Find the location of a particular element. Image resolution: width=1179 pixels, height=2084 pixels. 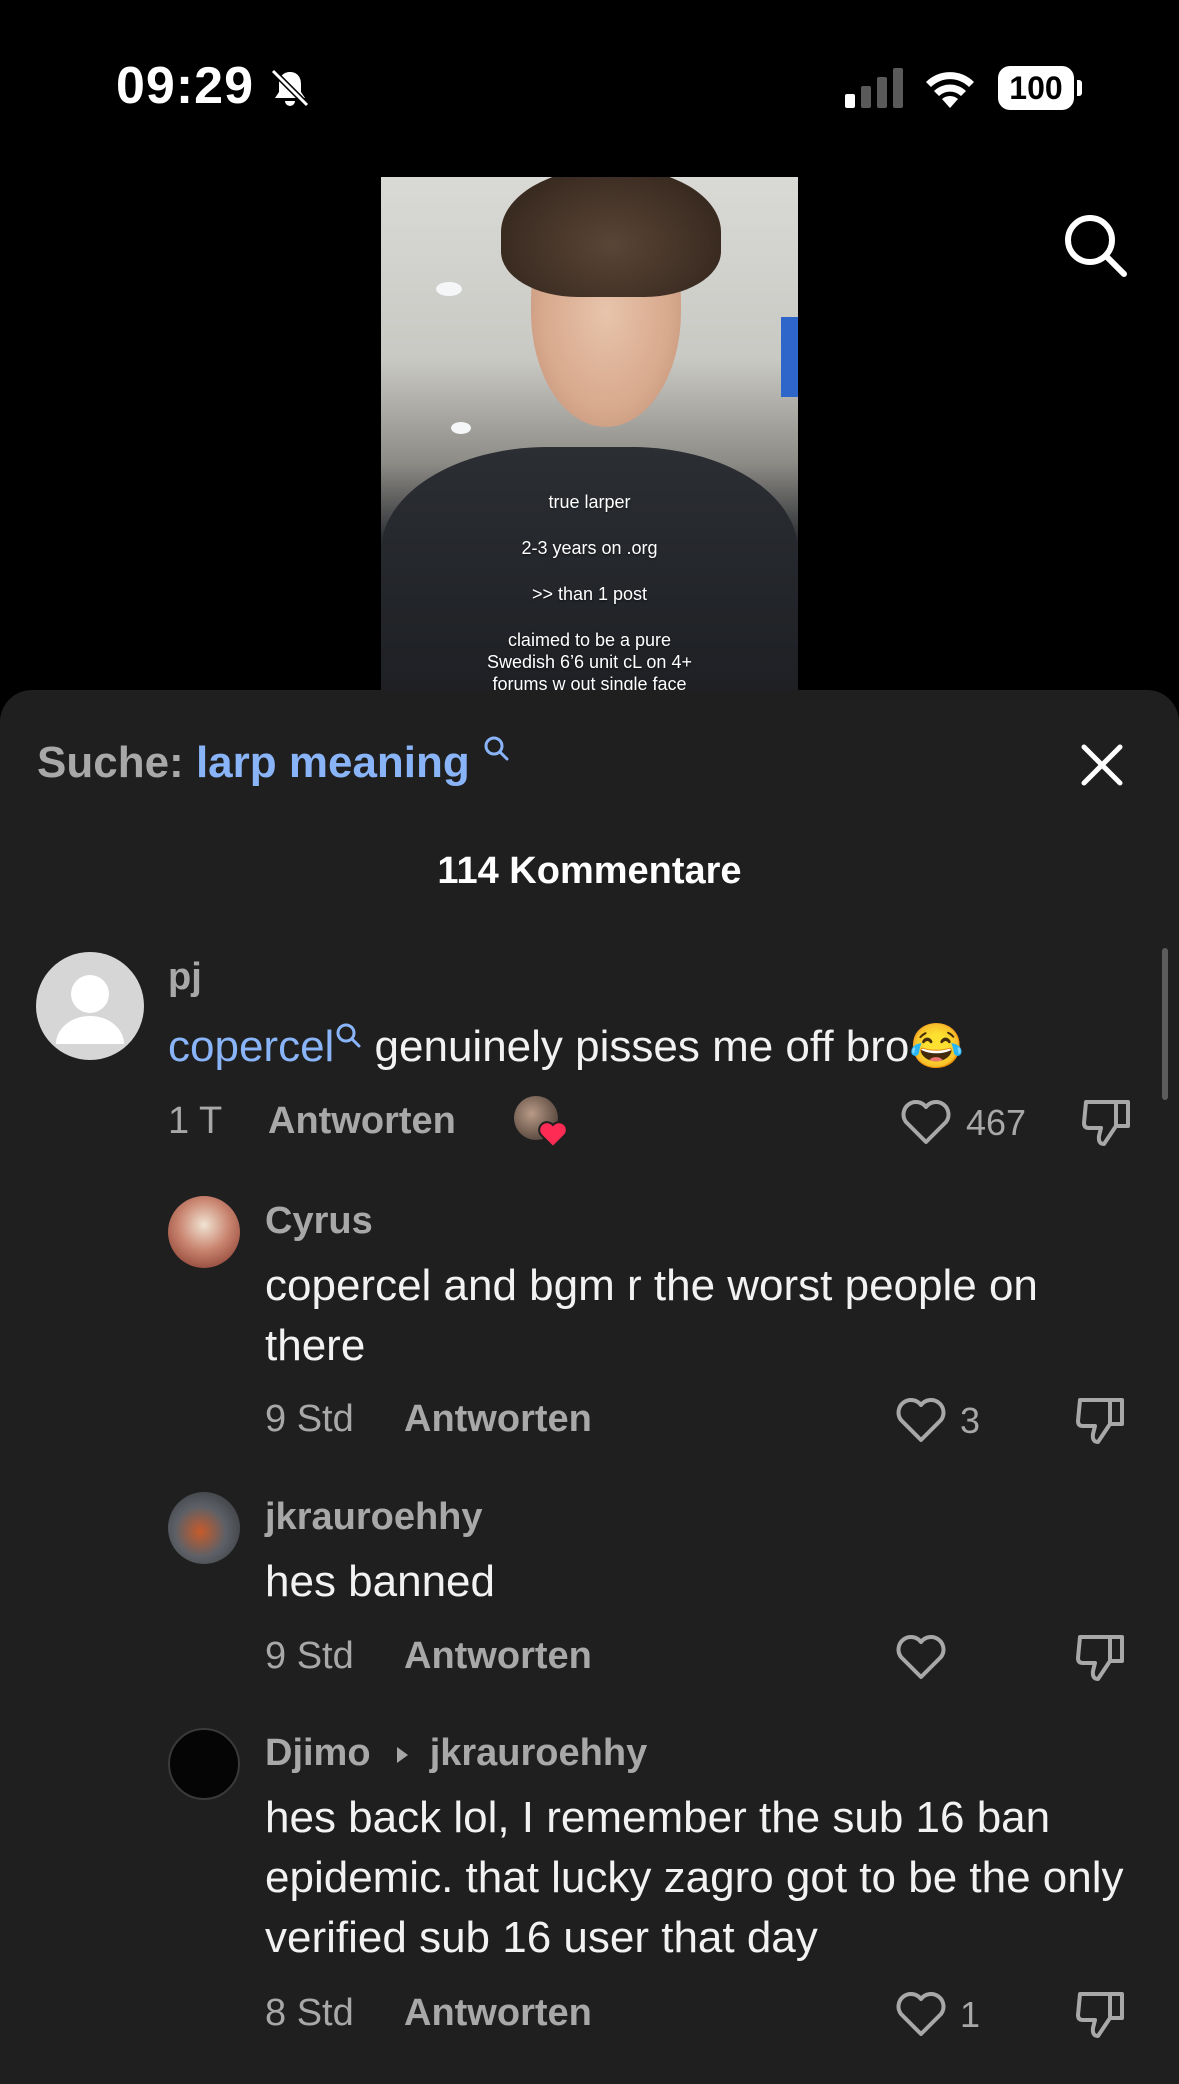

search-term-link: larp meaning is located at coordinates (333, 762).